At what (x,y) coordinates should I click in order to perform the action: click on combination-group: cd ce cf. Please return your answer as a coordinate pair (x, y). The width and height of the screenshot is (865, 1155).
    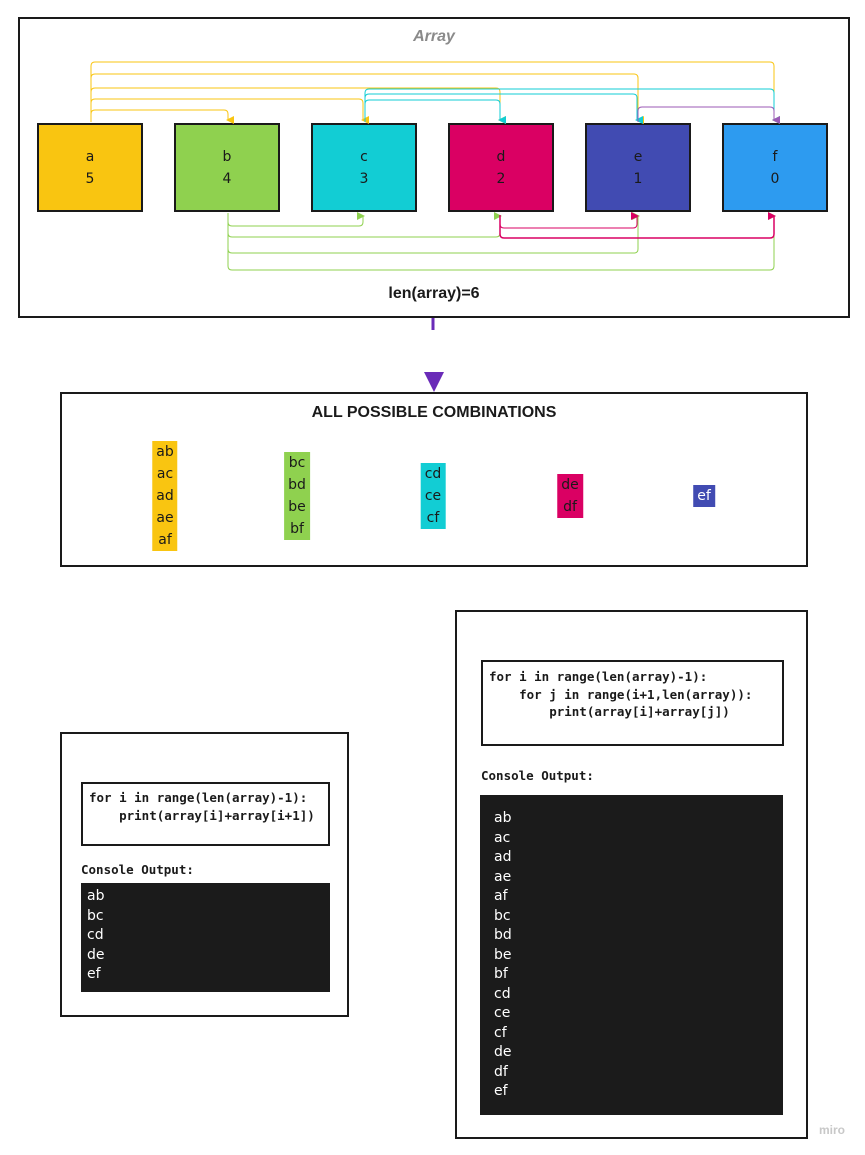
    Looking at the image, I should click on (433, 496).